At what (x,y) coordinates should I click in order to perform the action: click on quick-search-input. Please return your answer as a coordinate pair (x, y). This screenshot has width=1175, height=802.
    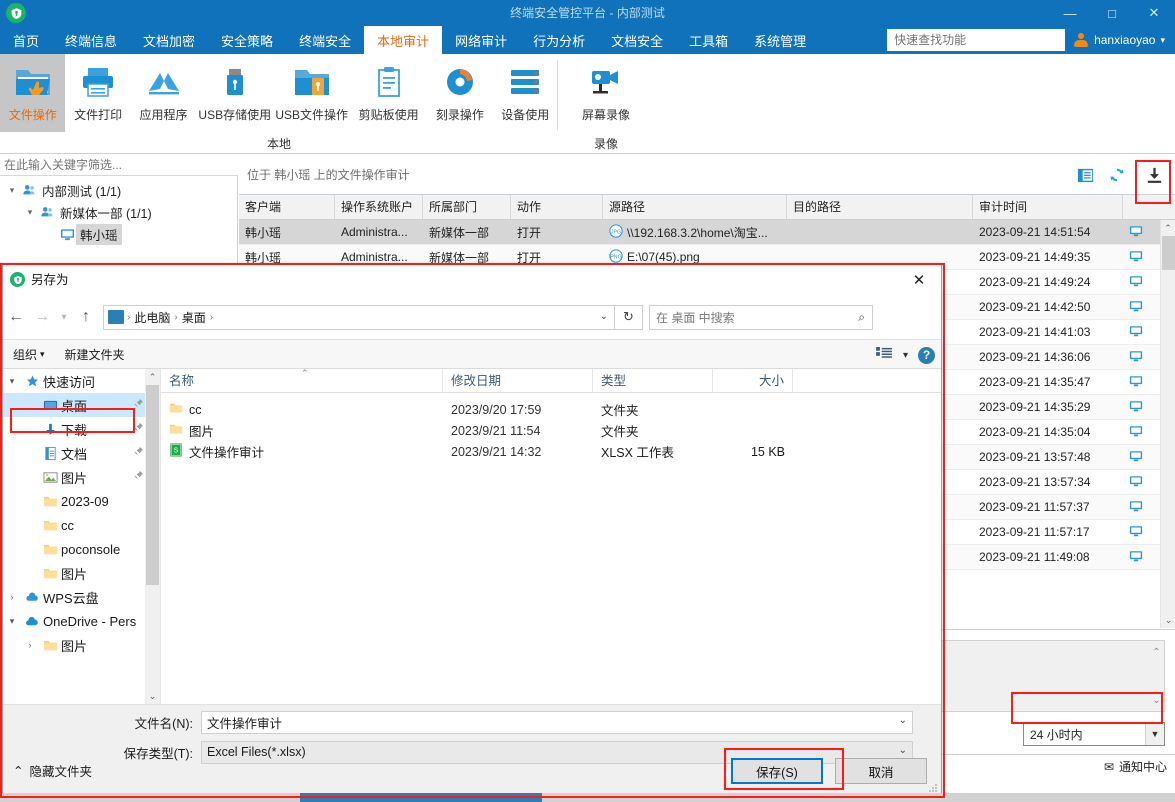
    Looking at the image, I should click on (976, 40).